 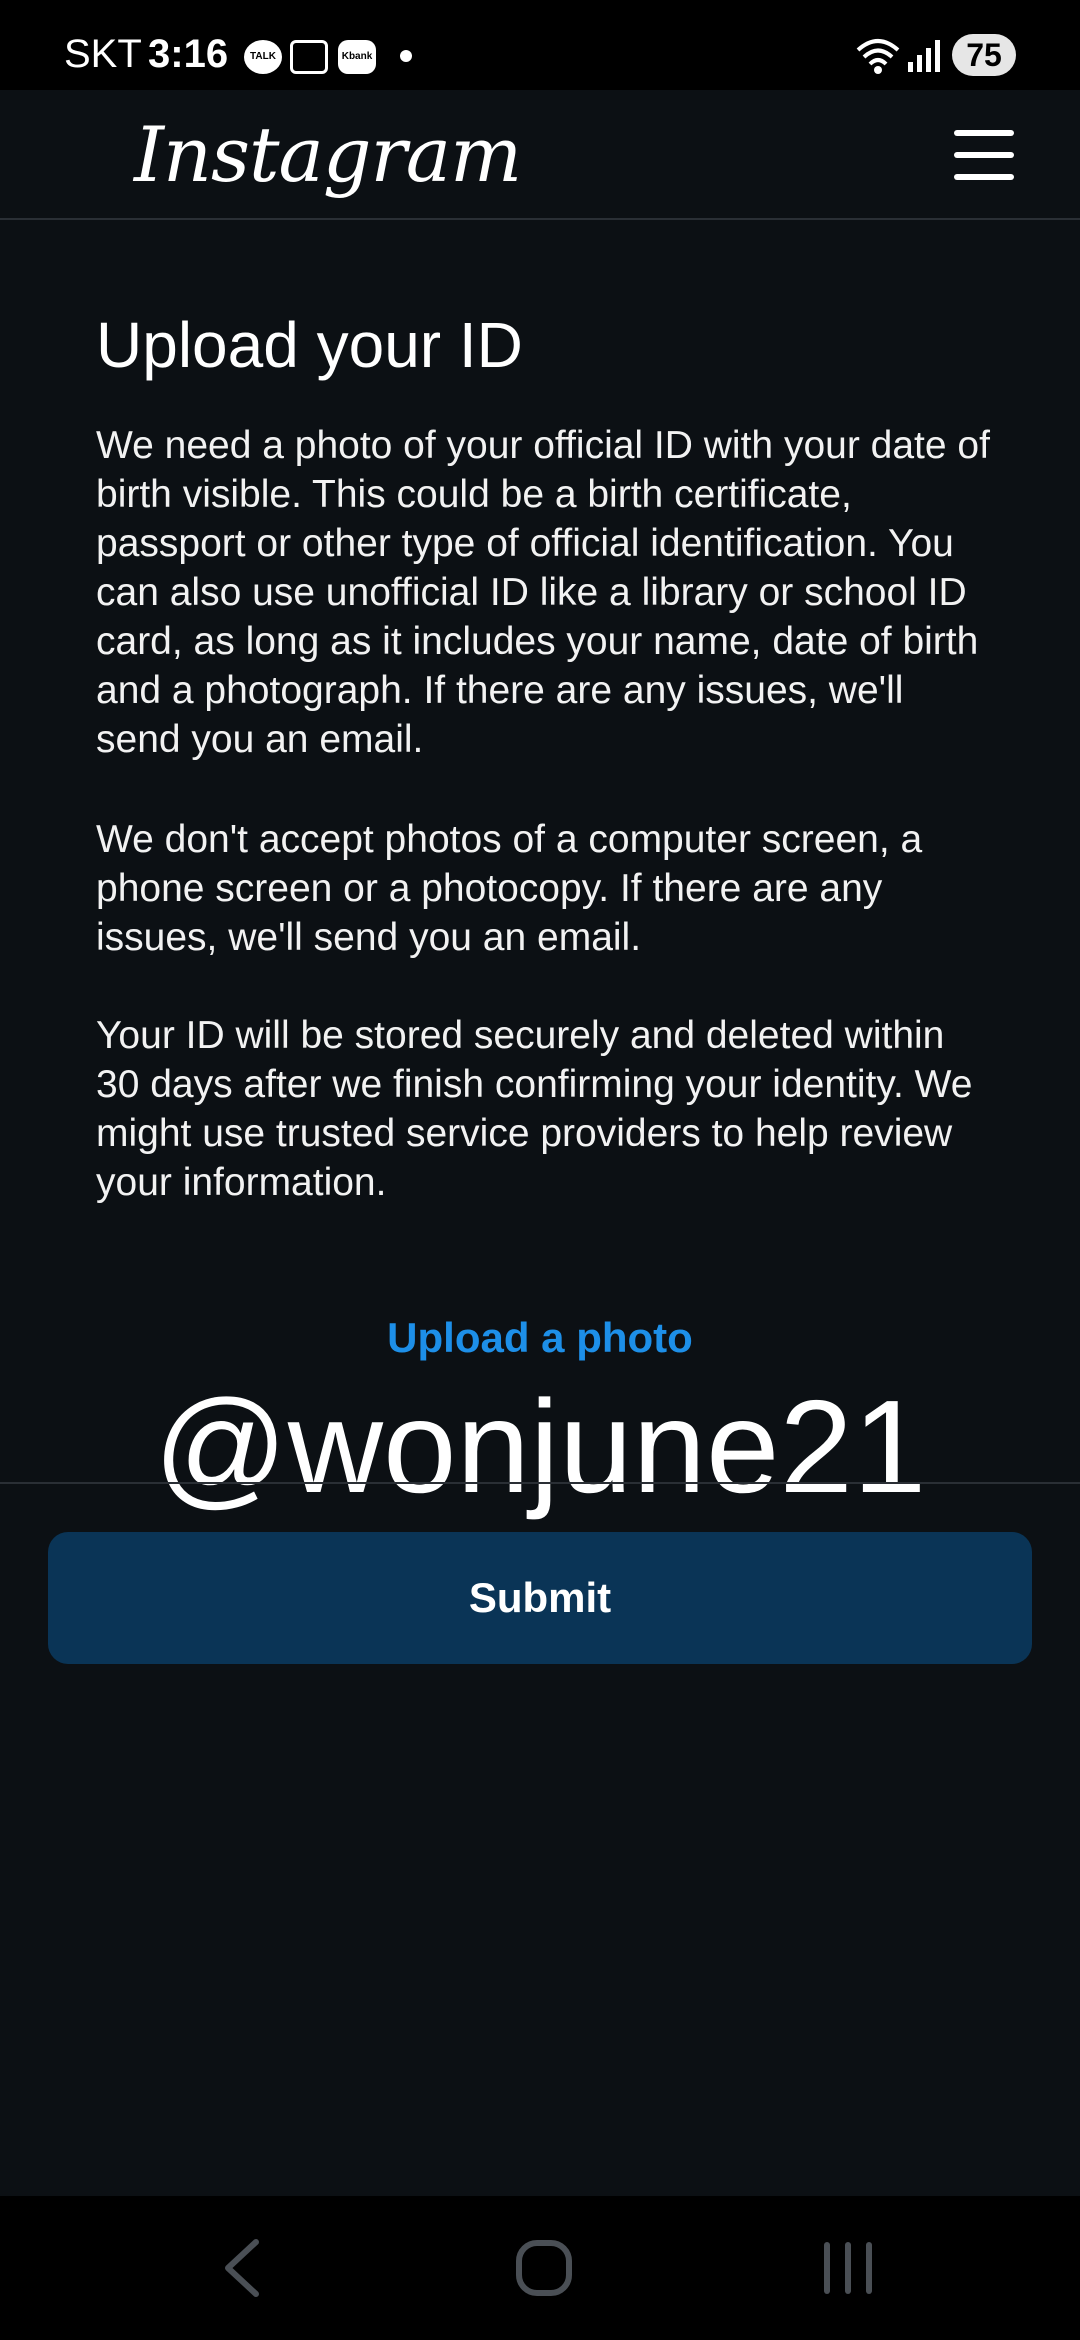 What do you see at coordinates (309, 57) in the screenshot?
I see `screenshot-icon` at bounding box center [309, 57].